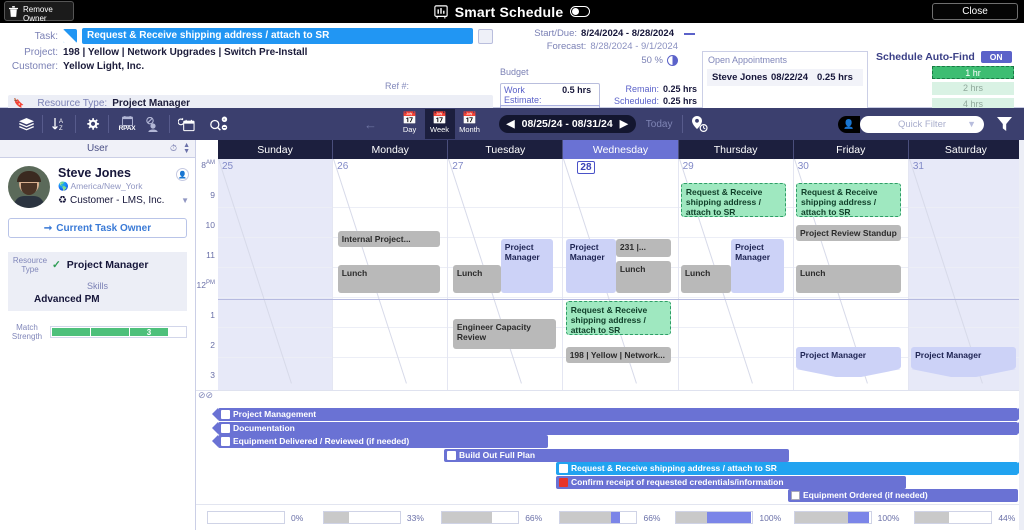 The image size is (1024, 530). Describe the element at coordinates (264, 427) in the screenshot. I see `gantt-bar-label: Documentation` at that location.